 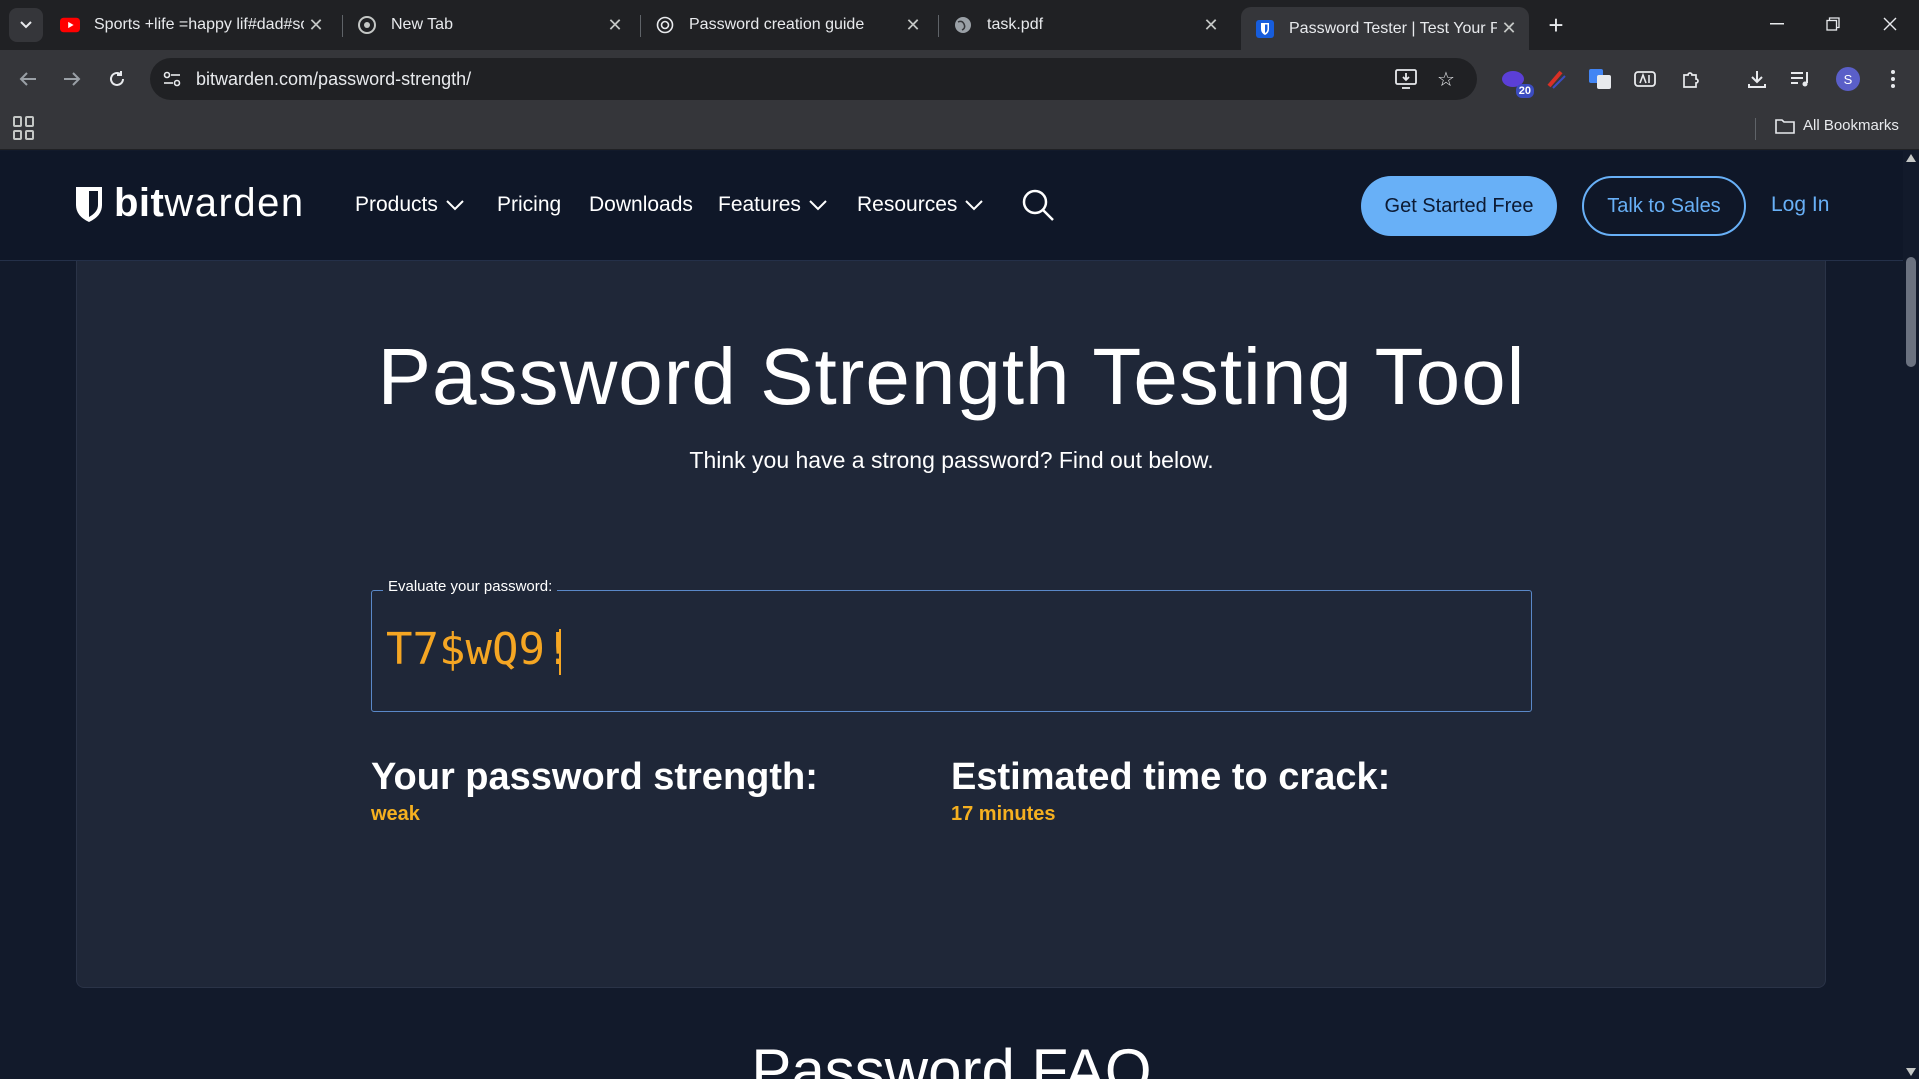 What do you see at coordinates (1171, 777) in the screenshot?
I see `crack-time-heading: Estimated time to crack:` at bounding box center [1171, 777].